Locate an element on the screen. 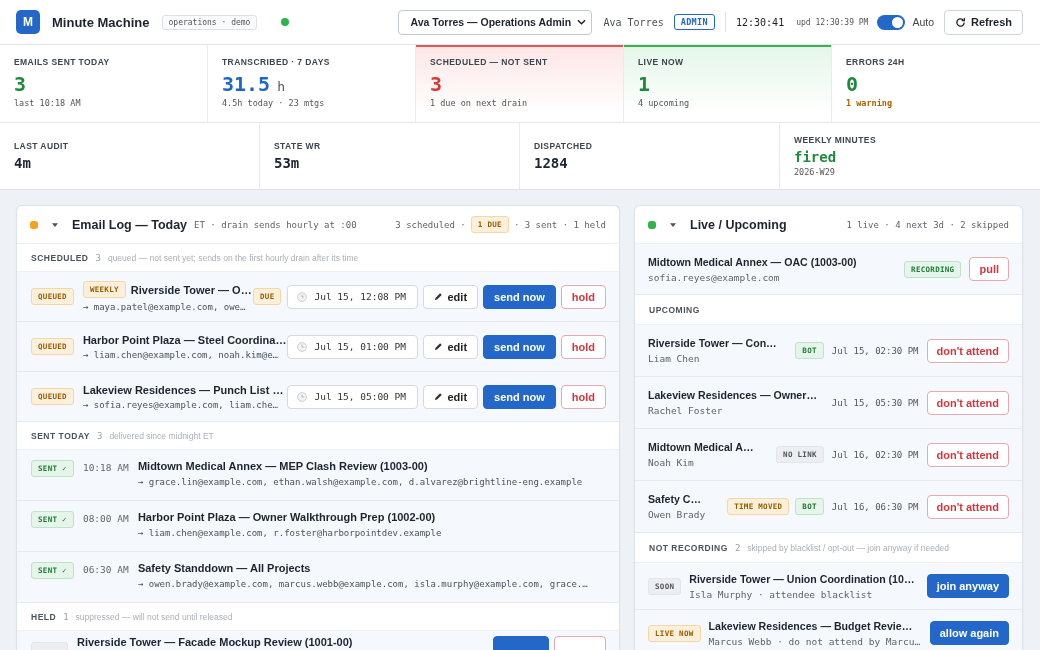 This screenshot has width=1040, height=650. stat-unit: h is located at coordinates (281, 86).